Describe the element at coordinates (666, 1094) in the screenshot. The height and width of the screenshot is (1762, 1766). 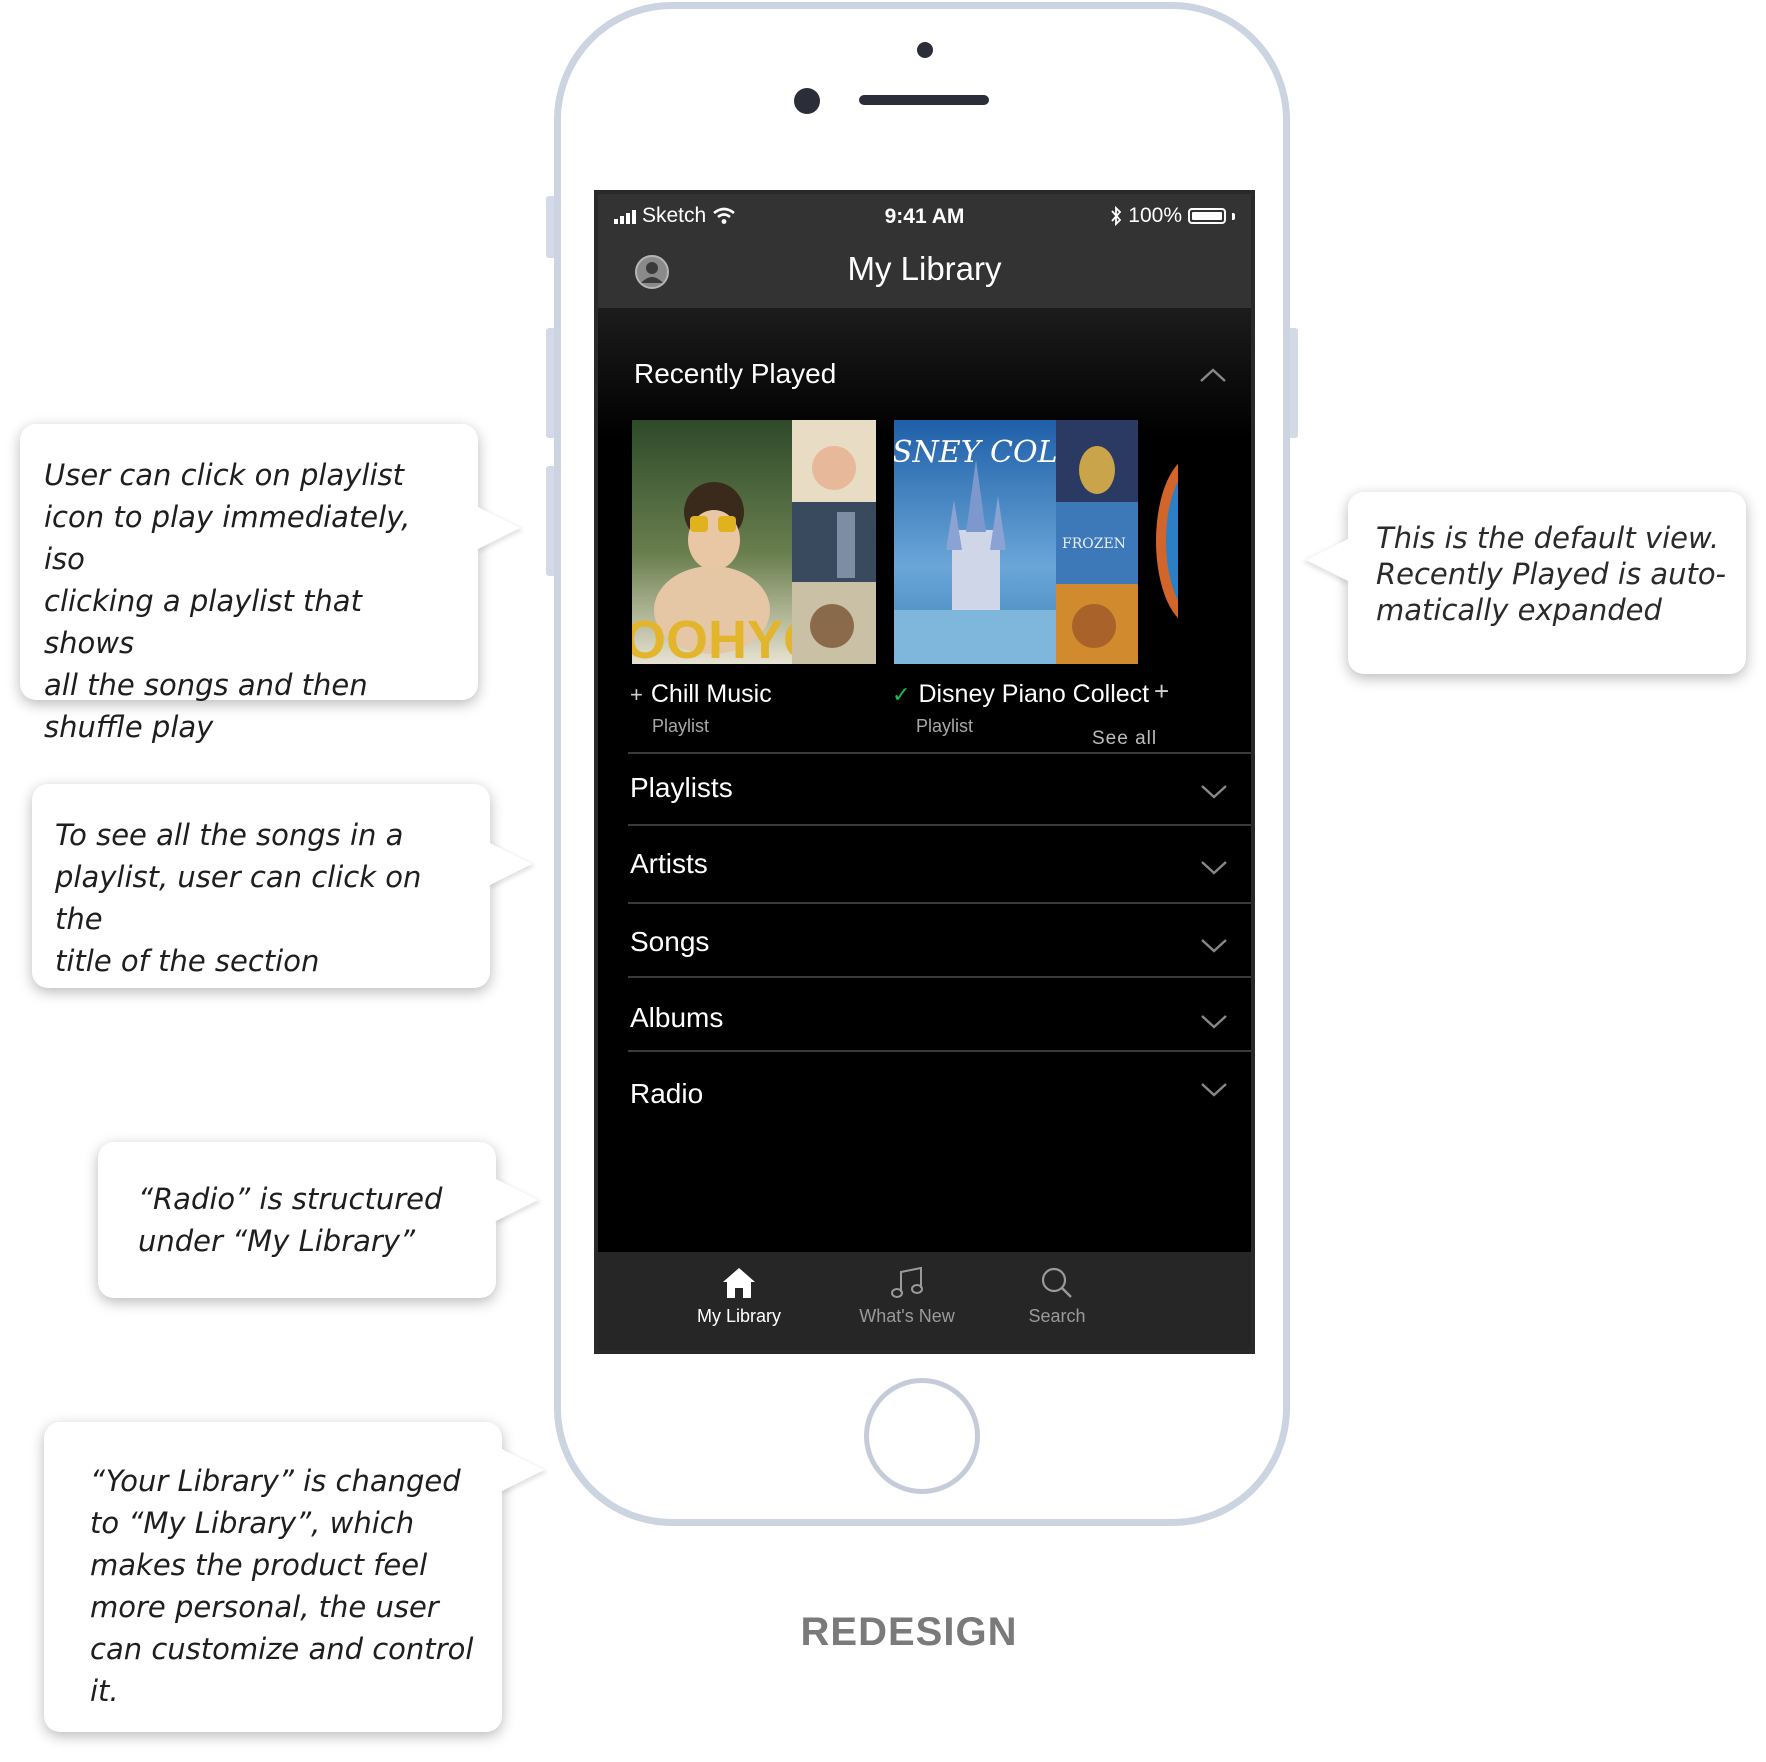
I see `section-row-radio: Radio` at that location.